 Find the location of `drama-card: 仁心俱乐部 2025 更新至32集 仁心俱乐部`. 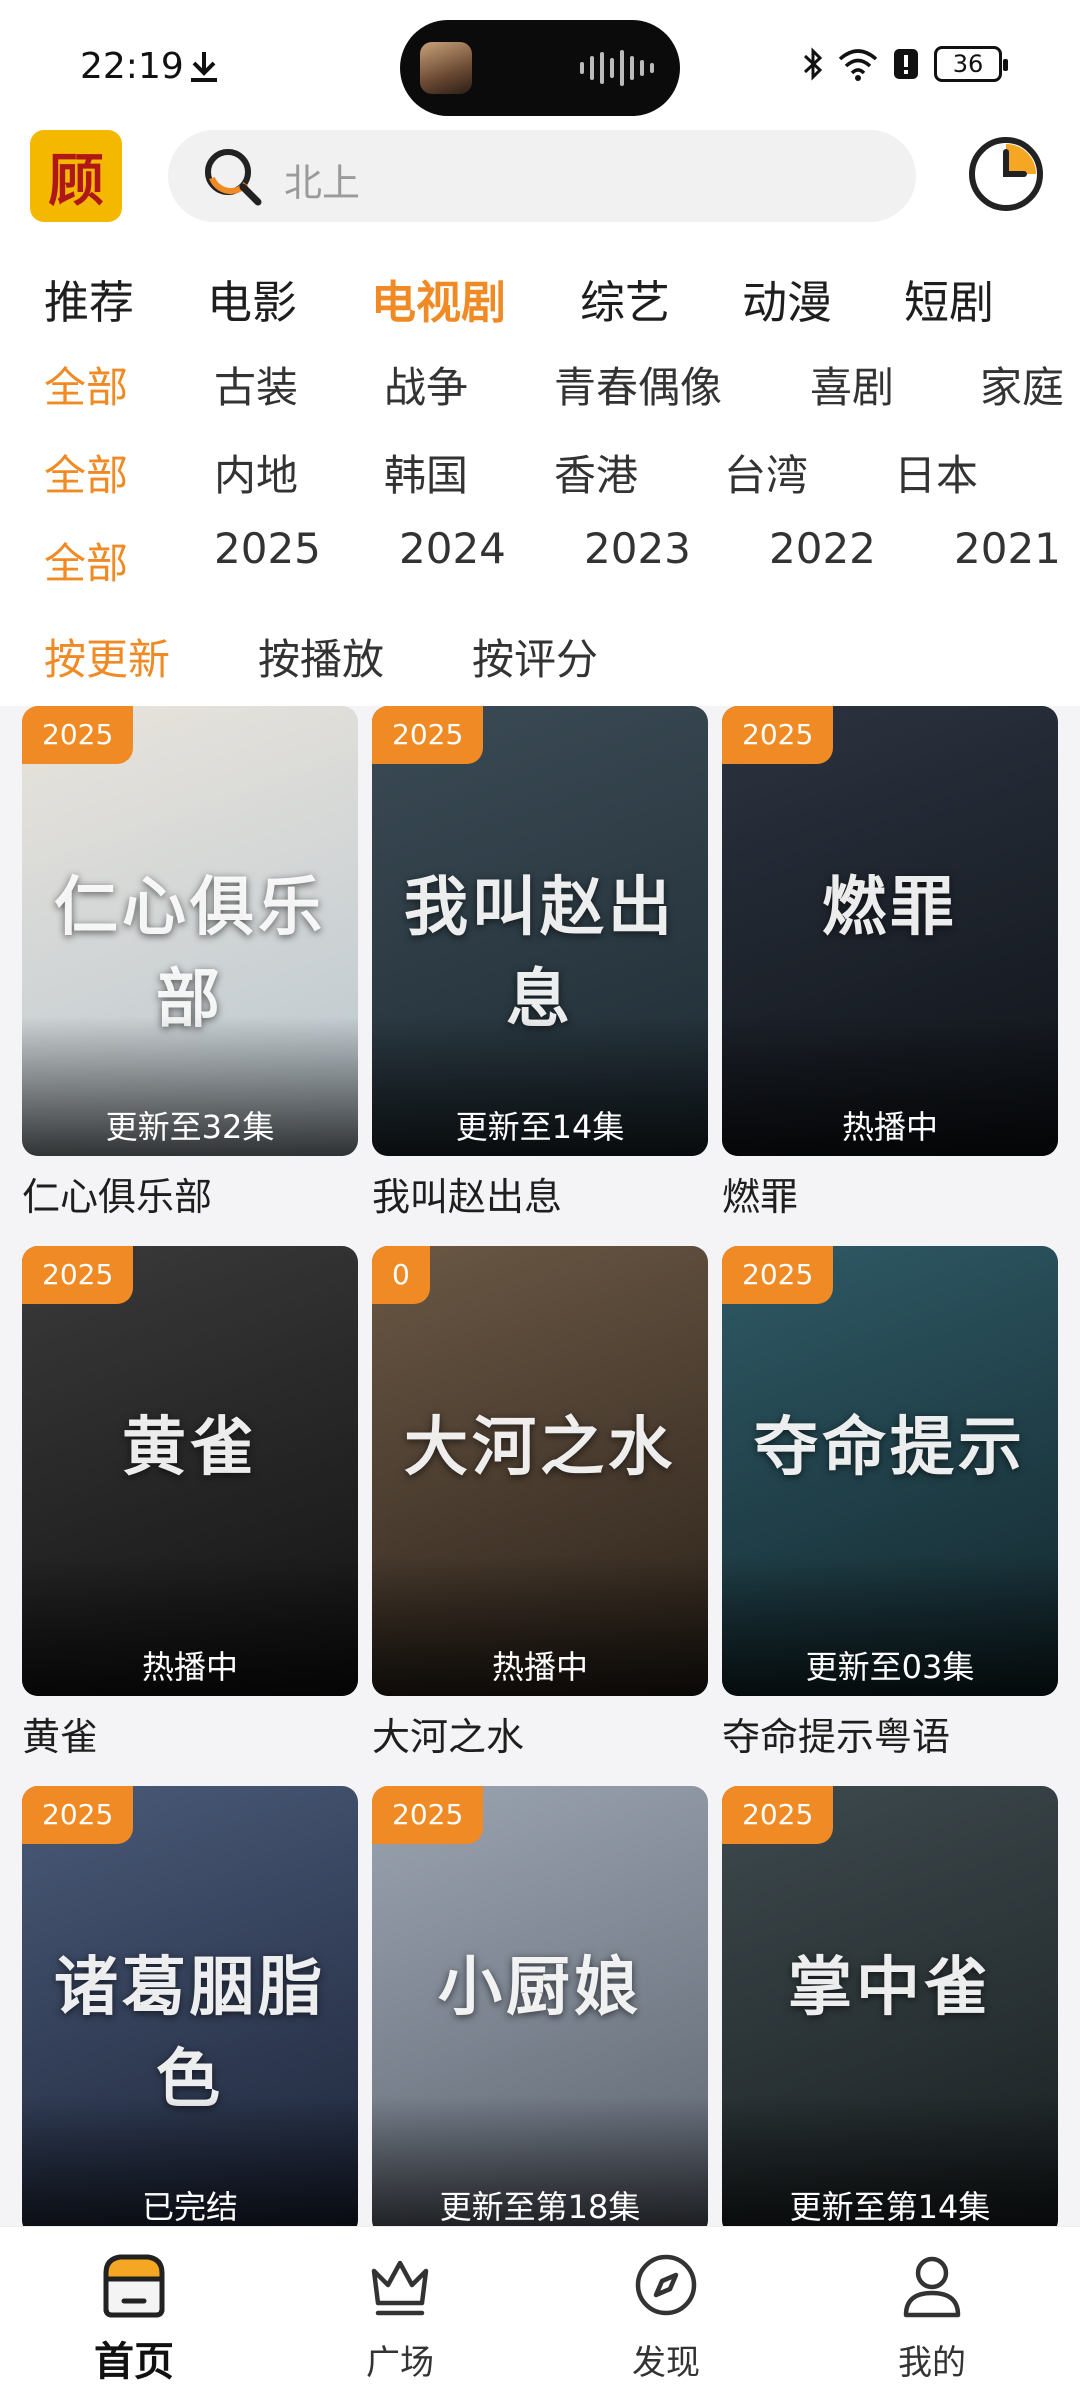

drama-card: 仁心俱乐部 2025 更新至32集 仁心俱乐部 is located at coordinates (190, 963).